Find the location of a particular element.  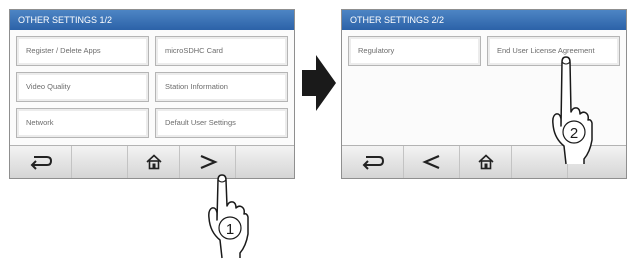

previous-page-button is located at coordinates (432, 162).